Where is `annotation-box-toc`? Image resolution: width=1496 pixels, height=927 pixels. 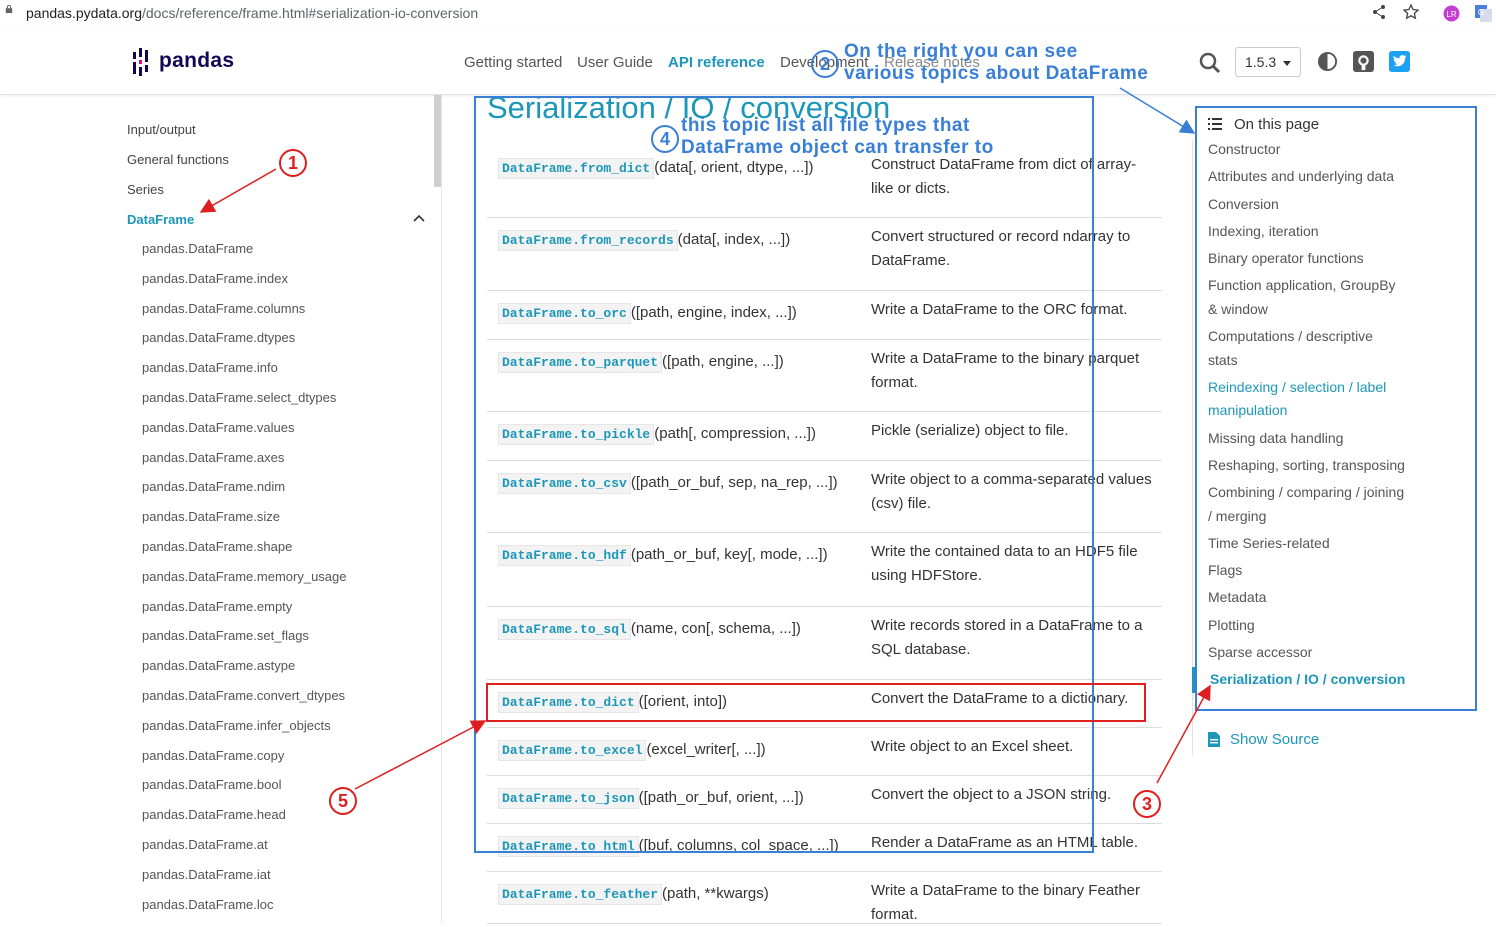 annotation-box-toc is located at coordinates (1336, 408).